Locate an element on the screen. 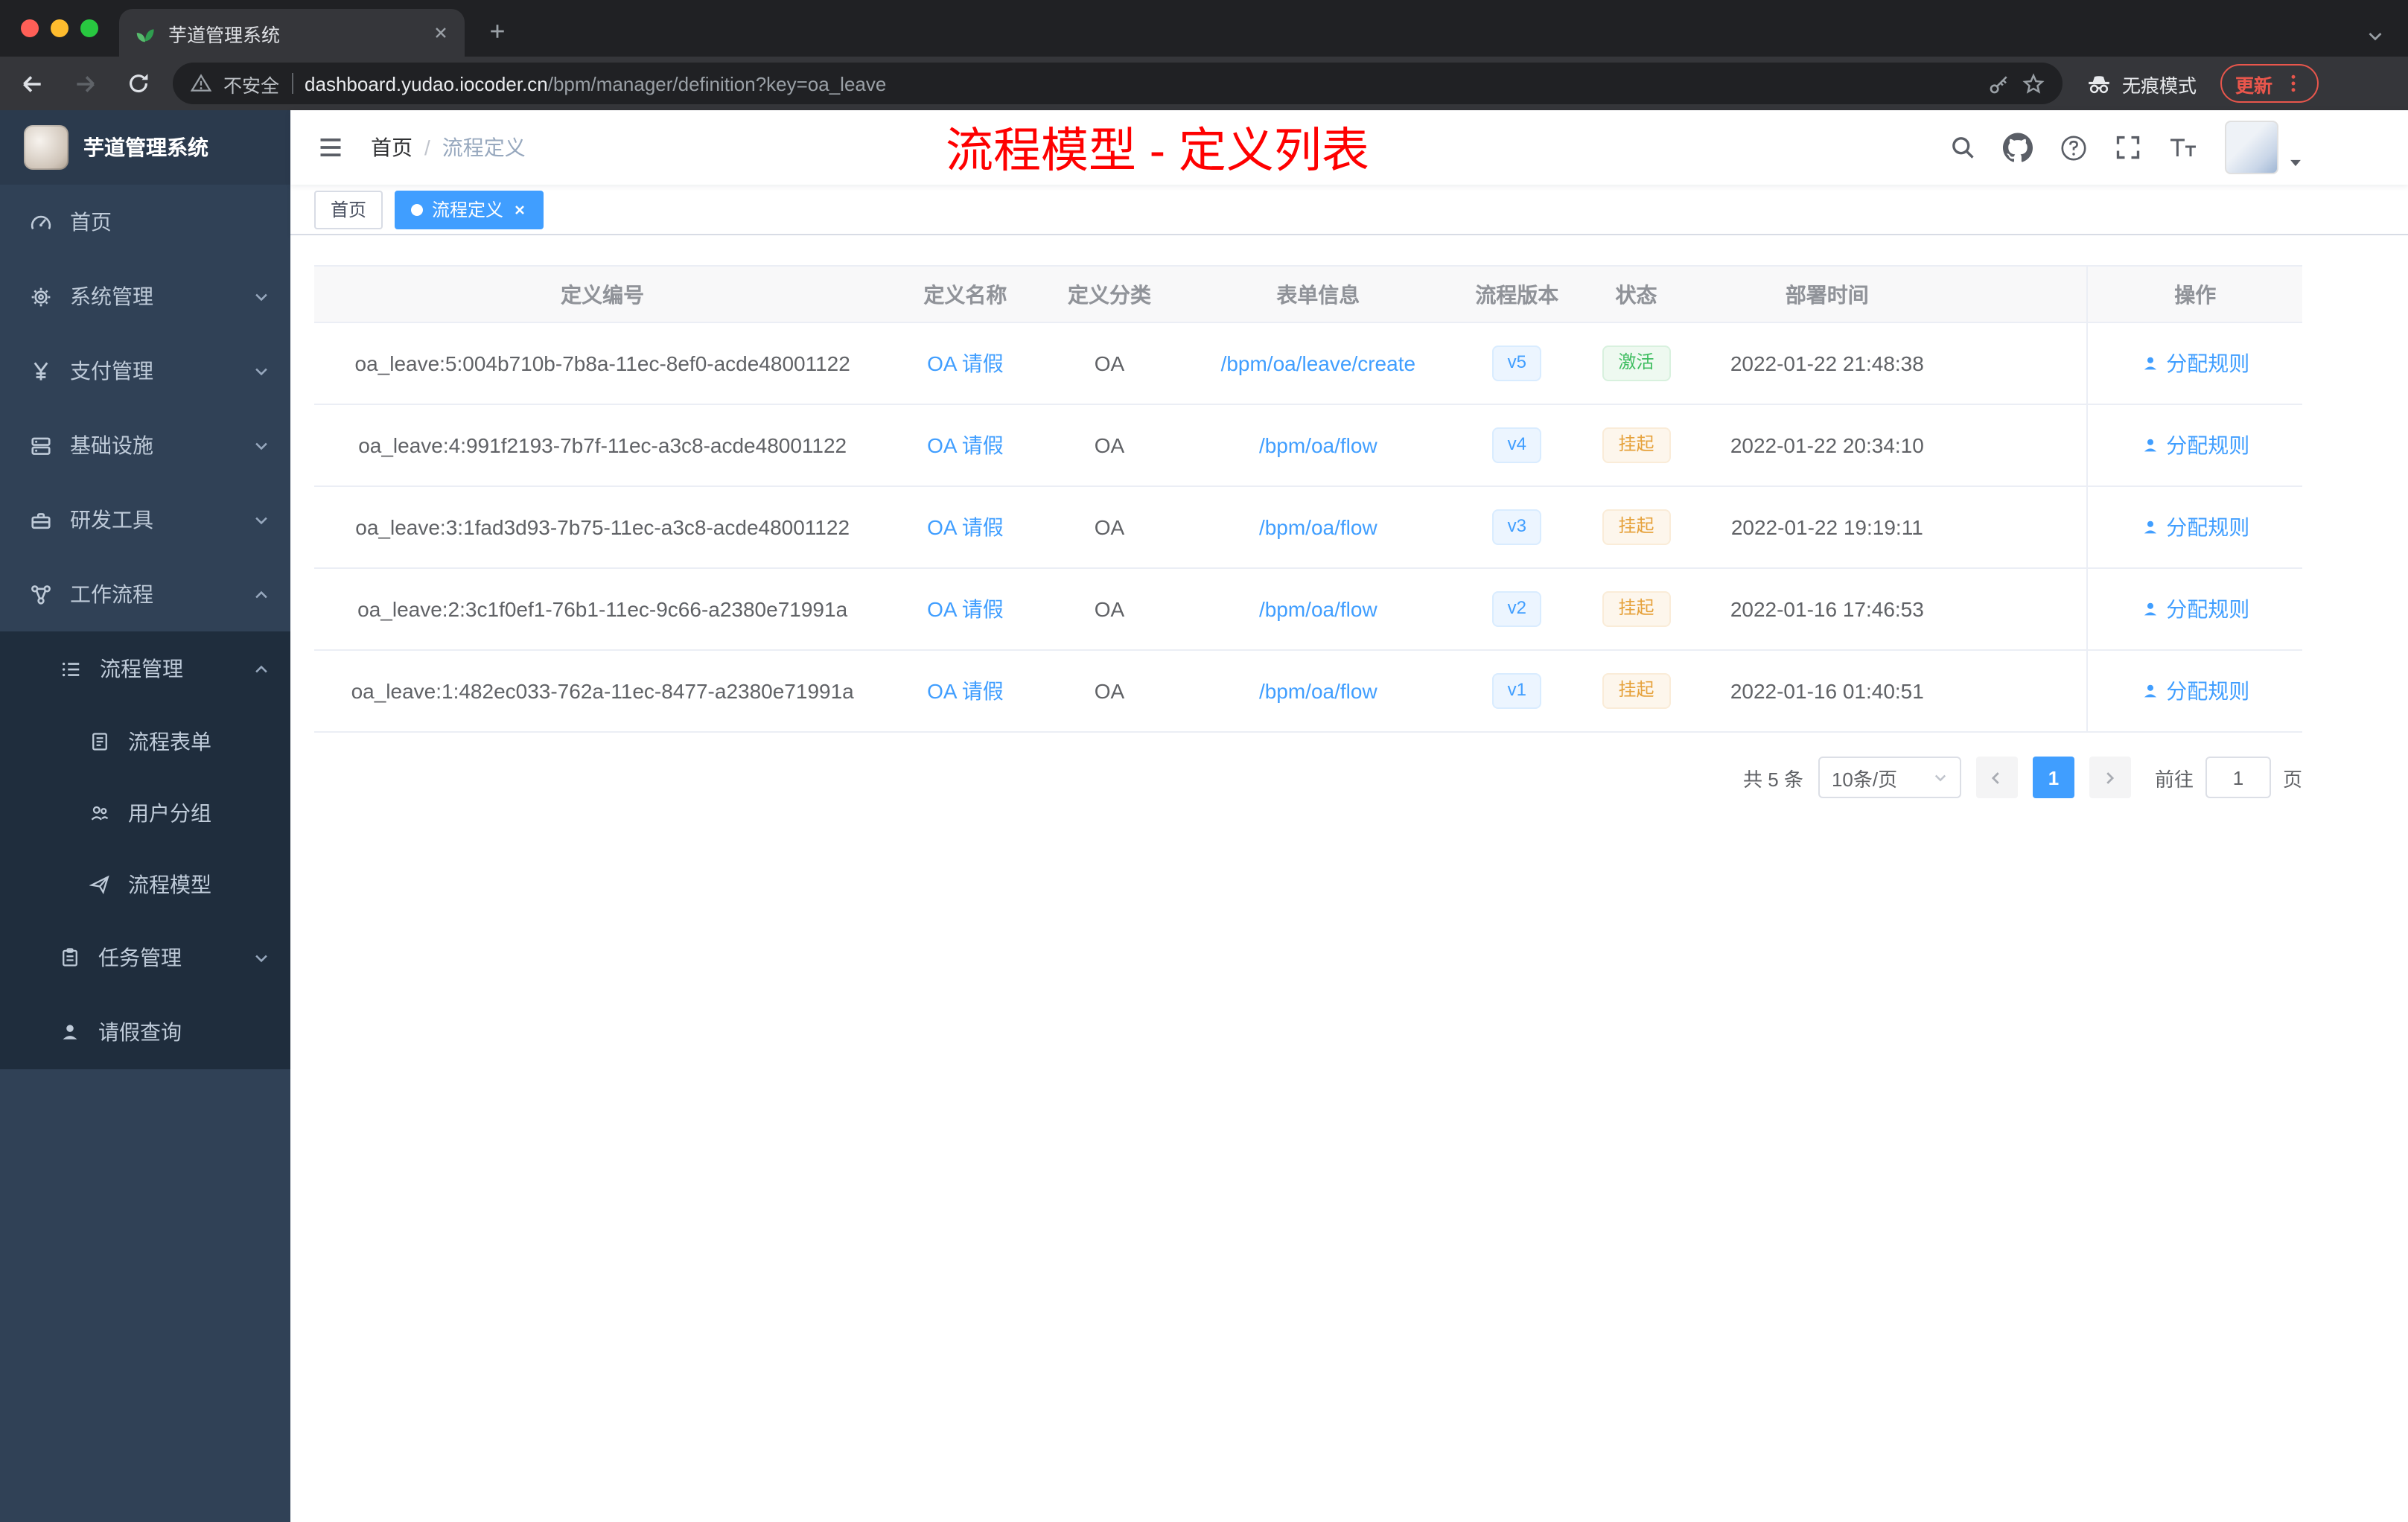  search-icon is located at coordinates (1962, 147).